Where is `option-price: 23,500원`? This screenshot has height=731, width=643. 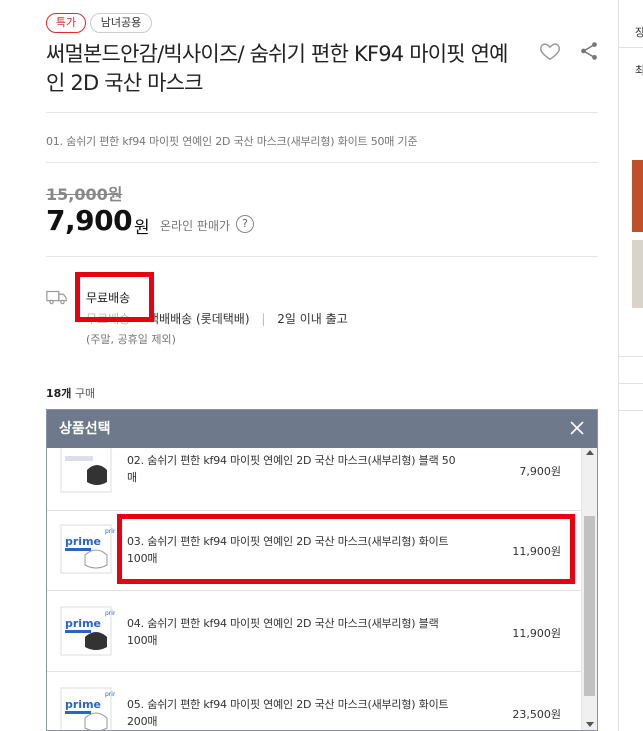 option-price: 23,500원 is located at coordinates (536, 714).